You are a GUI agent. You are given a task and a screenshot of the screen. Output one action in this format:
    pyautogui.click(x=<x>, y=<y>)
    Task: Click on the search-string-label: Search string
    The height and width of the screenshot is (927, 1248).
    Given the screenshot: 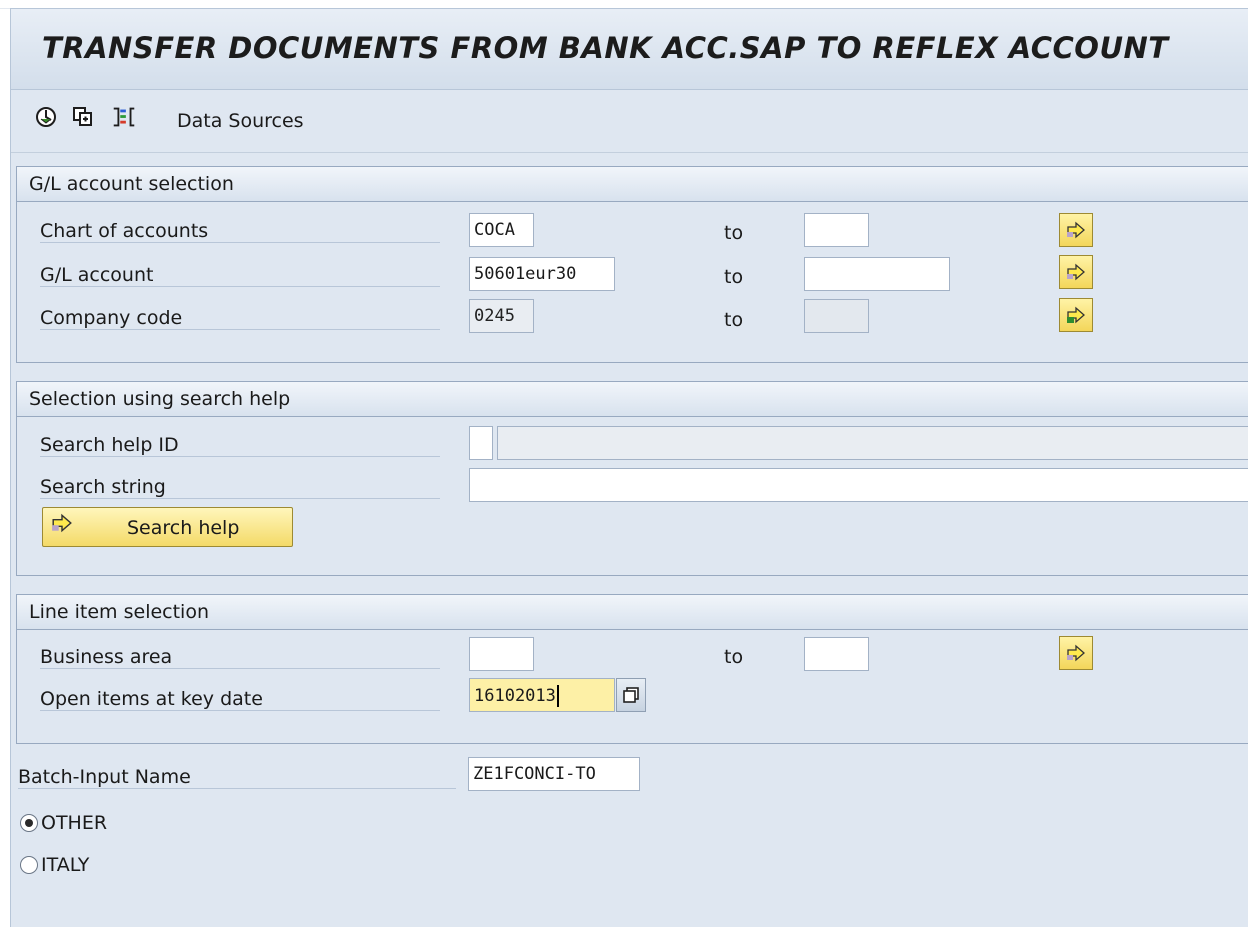 What is the action you would take?
    pyautogui.click(x=240, y=487)
    